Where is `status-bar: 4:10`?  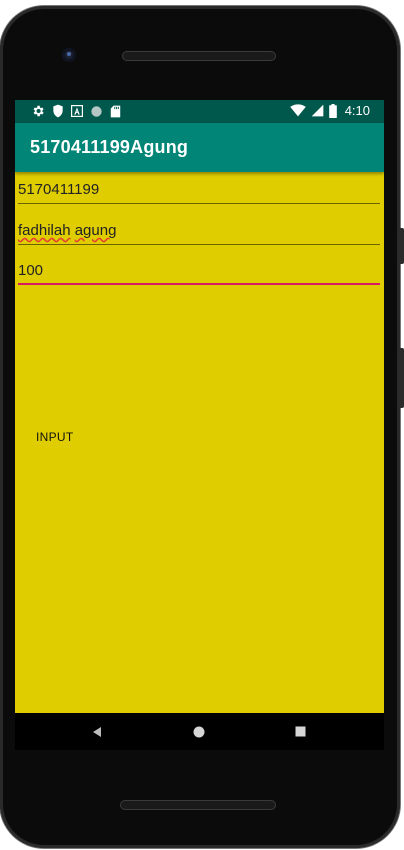 status-bar: 4:10 is located at coordinates (199, 111).